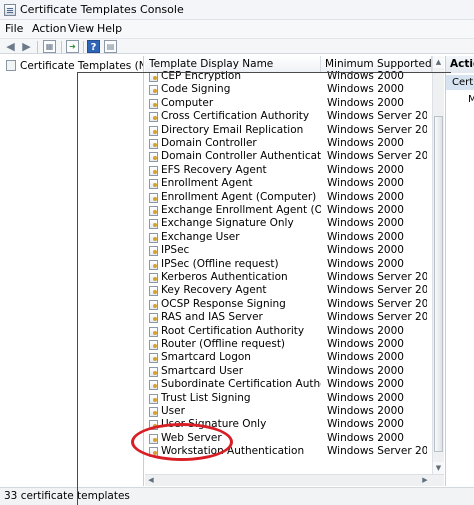  Describe the element at coordinates (239, 196) in the screenshot. I see `template-name: Enrollment Agent (Computer)` at that location.